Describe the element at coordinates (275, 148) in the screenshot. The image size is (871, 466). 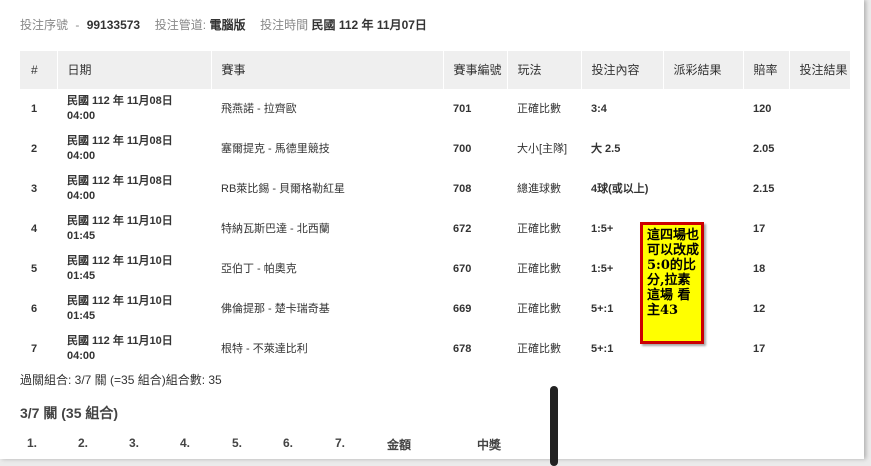
I see `row-match: 塞爾提克 - 馬德里競技` at that location.